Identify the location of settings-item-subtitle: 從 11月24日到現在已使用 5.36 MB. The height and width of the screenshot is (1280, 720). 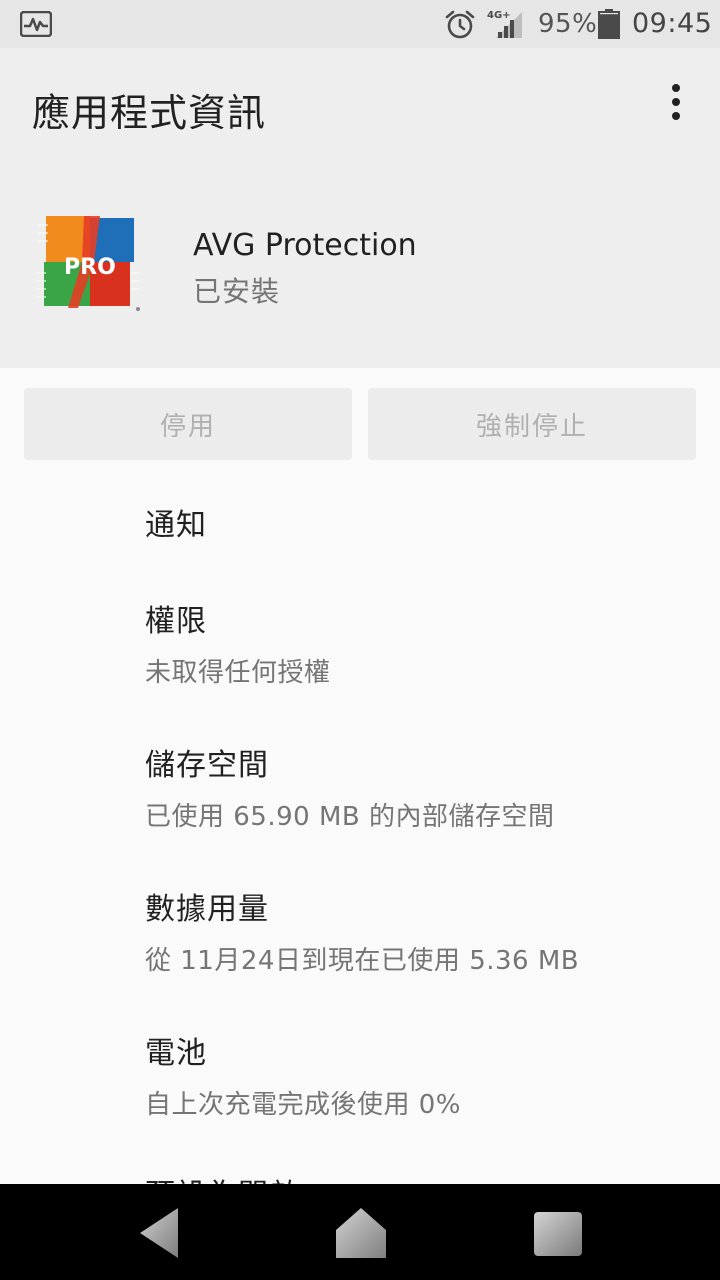
(362, 961).